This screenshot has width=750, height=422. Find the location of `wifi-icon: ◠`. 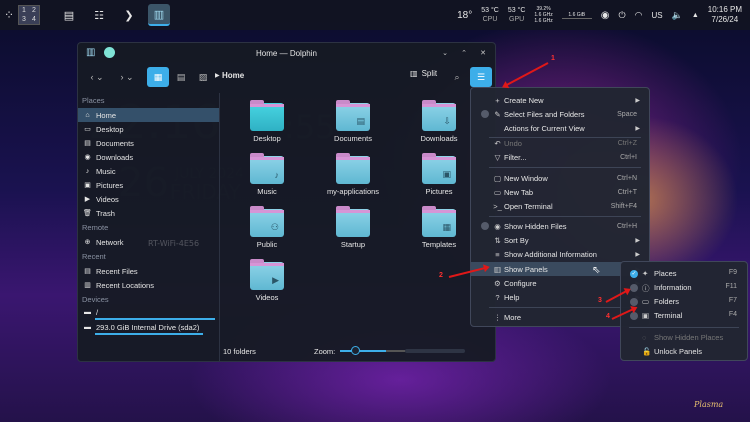

wifi-icon: ◠ is located at coordinates (639, 15).